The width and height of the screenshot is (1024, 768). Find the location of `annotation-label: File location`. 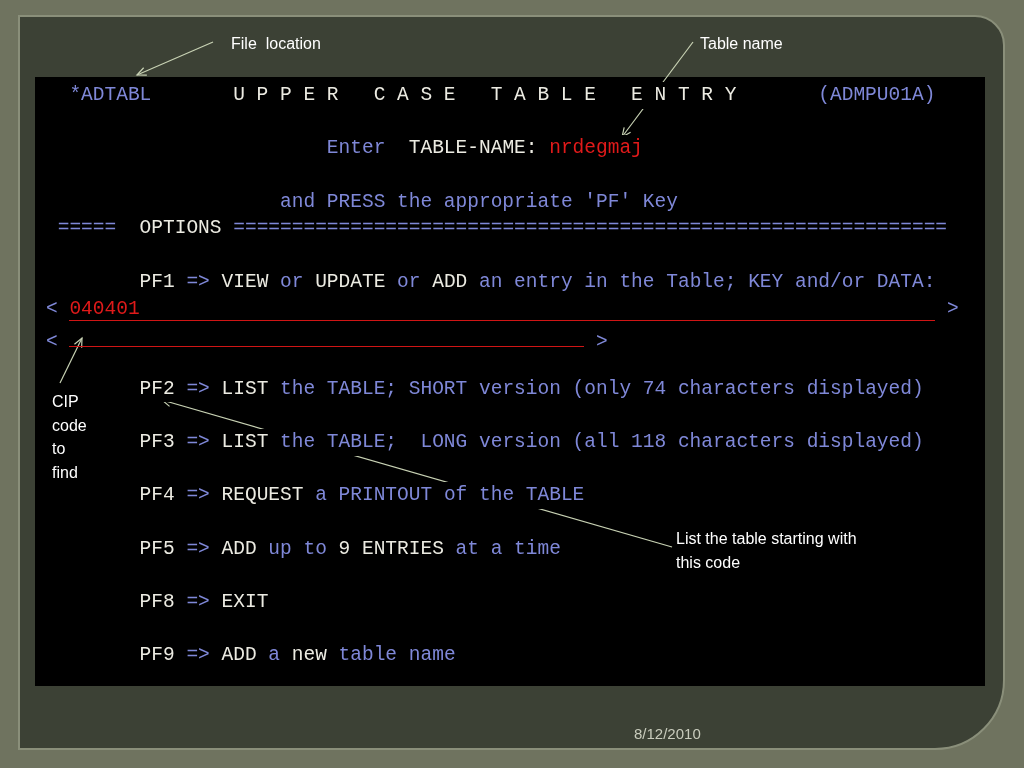

annotation-label: File location is located at coordinates (276, 44).